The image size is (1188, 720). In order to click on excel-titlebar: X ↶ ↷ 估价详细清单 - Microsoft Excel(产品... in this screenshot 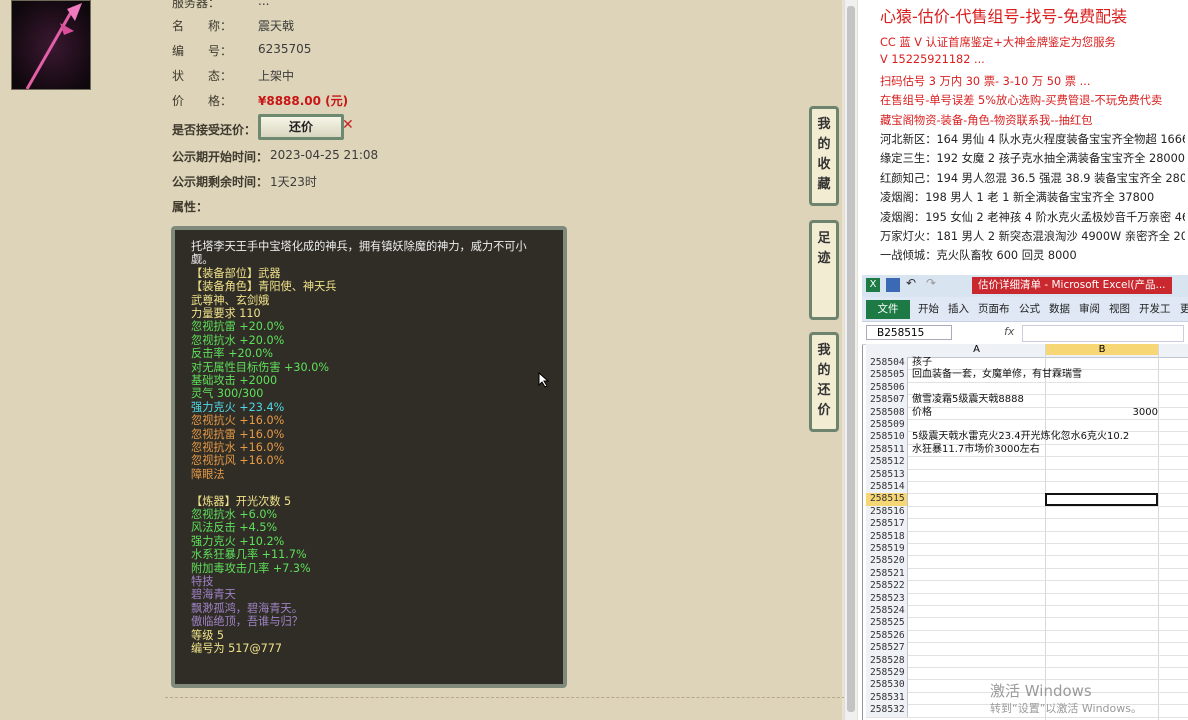, I will do `click(1025, 286)`.